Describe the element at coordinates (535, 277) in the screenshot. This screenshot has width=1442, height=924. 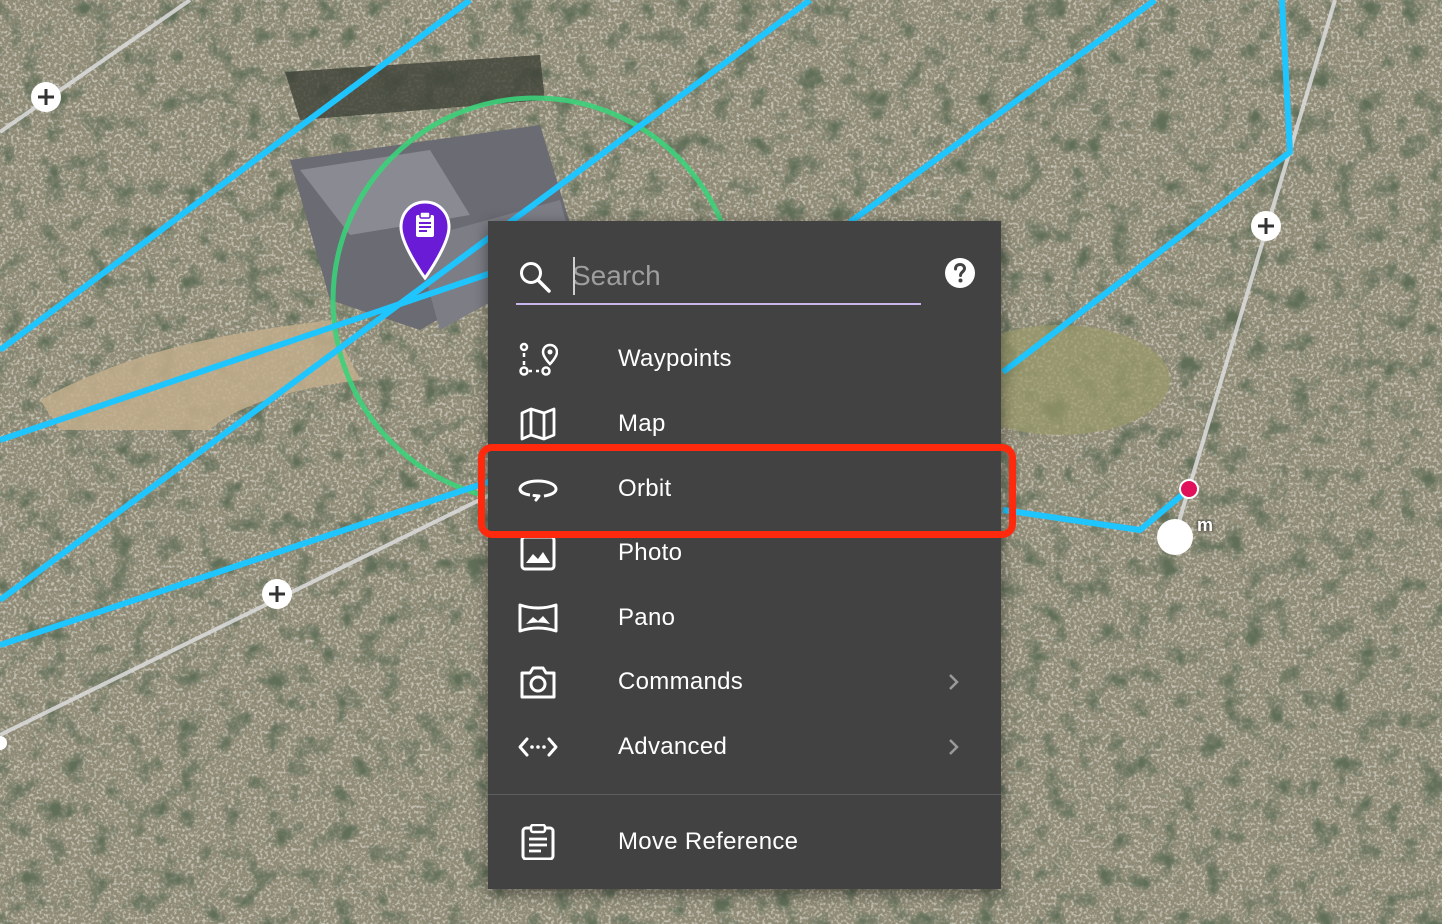
I see `search-icon` at that location.